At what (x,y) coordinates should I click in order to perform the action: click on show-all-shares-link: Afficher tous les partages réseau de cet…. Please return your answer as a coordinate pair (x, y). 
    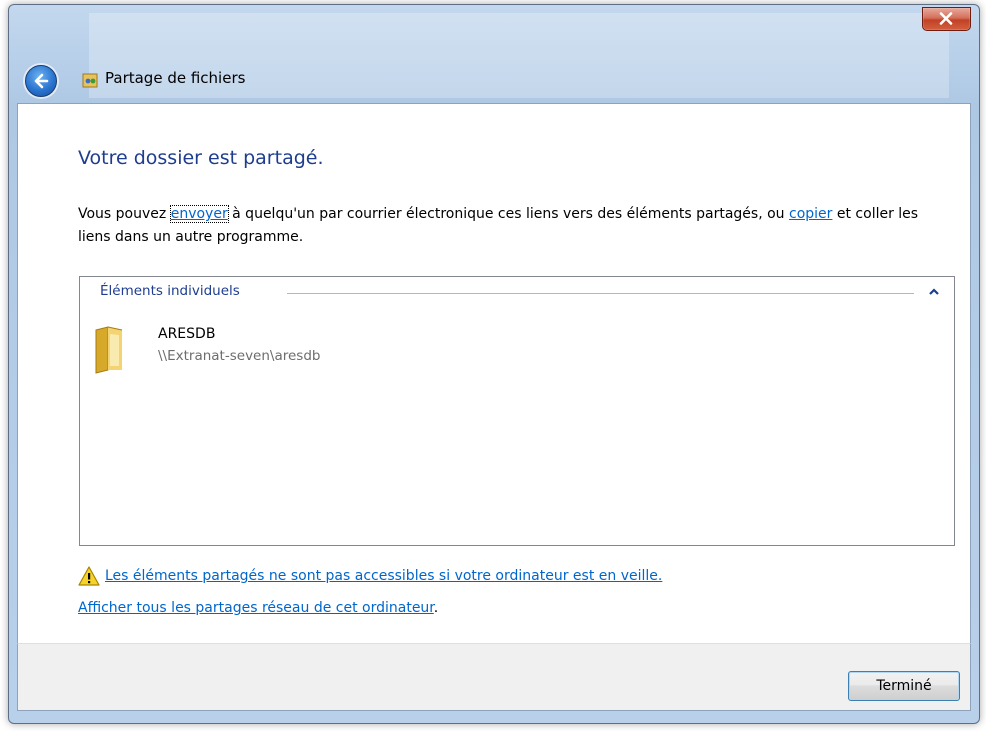
    Looking at the image, I should click on (256, 608).